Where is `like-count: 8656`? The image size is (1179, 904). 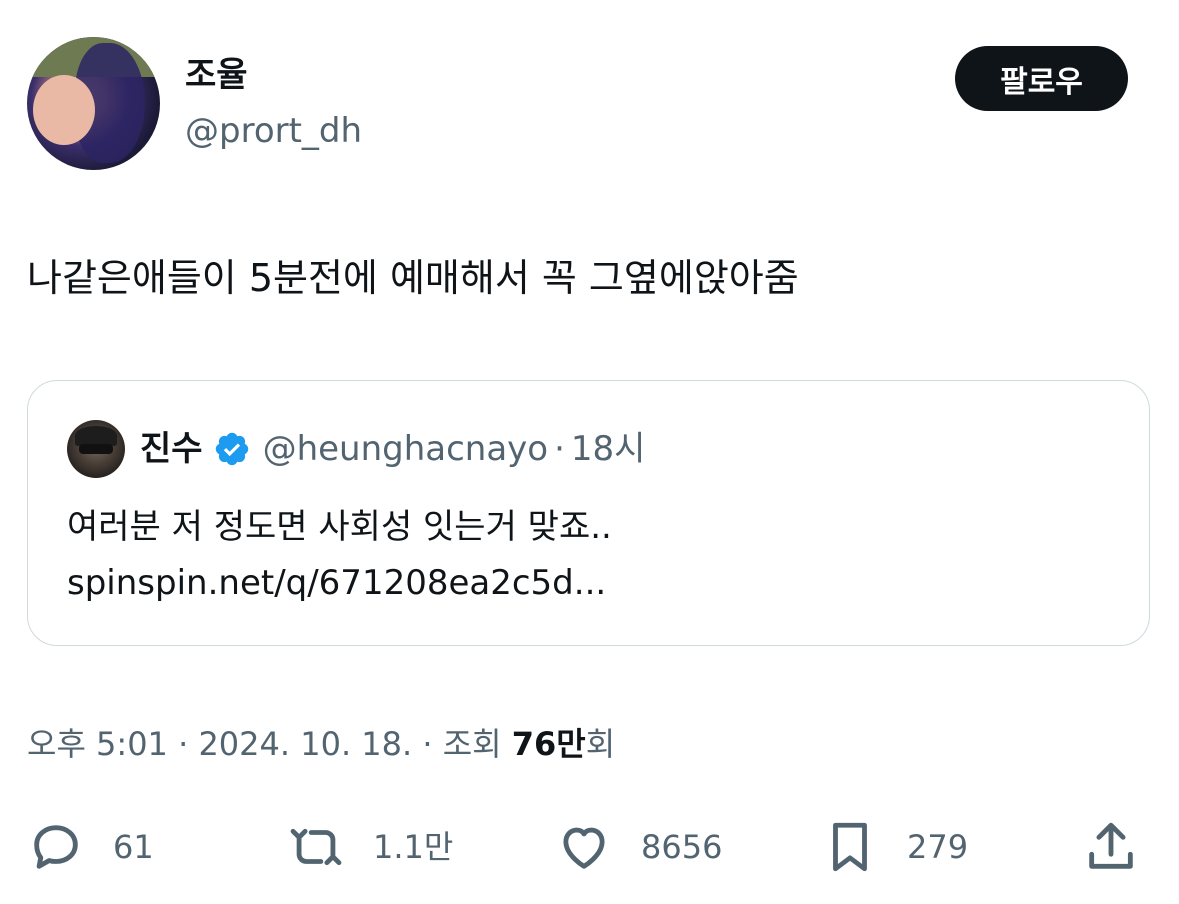 like-count: 8656 is located at coordinates (682, 847).